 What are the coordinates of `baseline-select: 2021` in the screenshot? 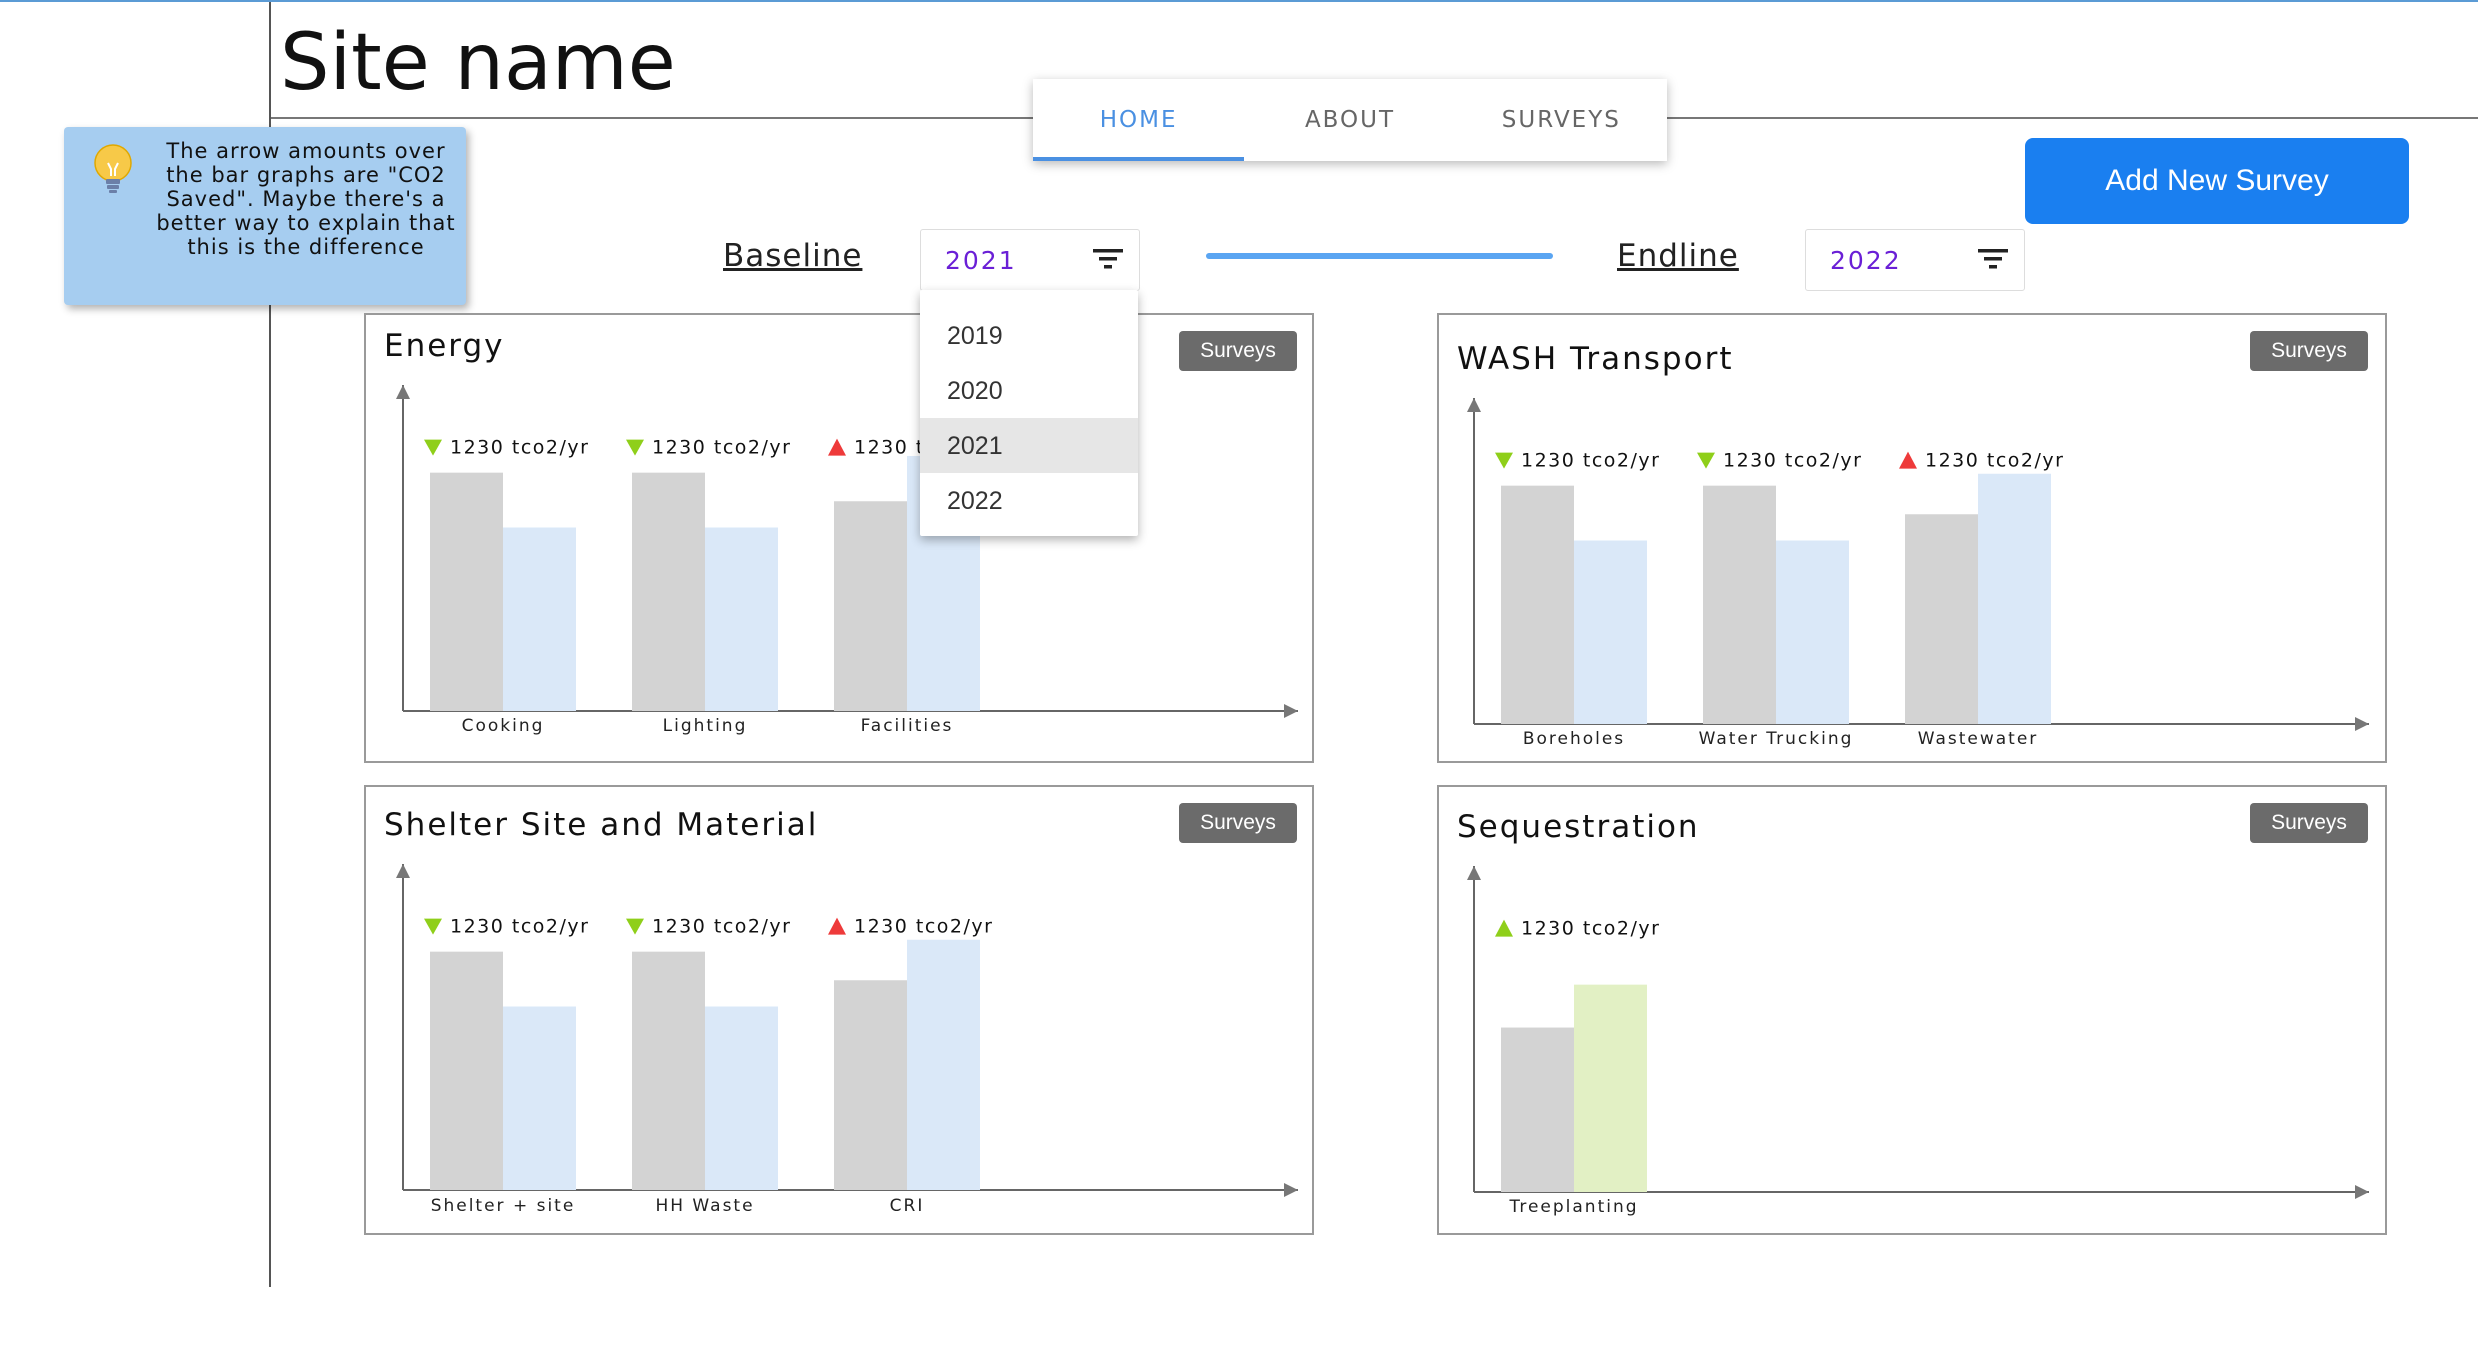 It's located at (1030, 260).